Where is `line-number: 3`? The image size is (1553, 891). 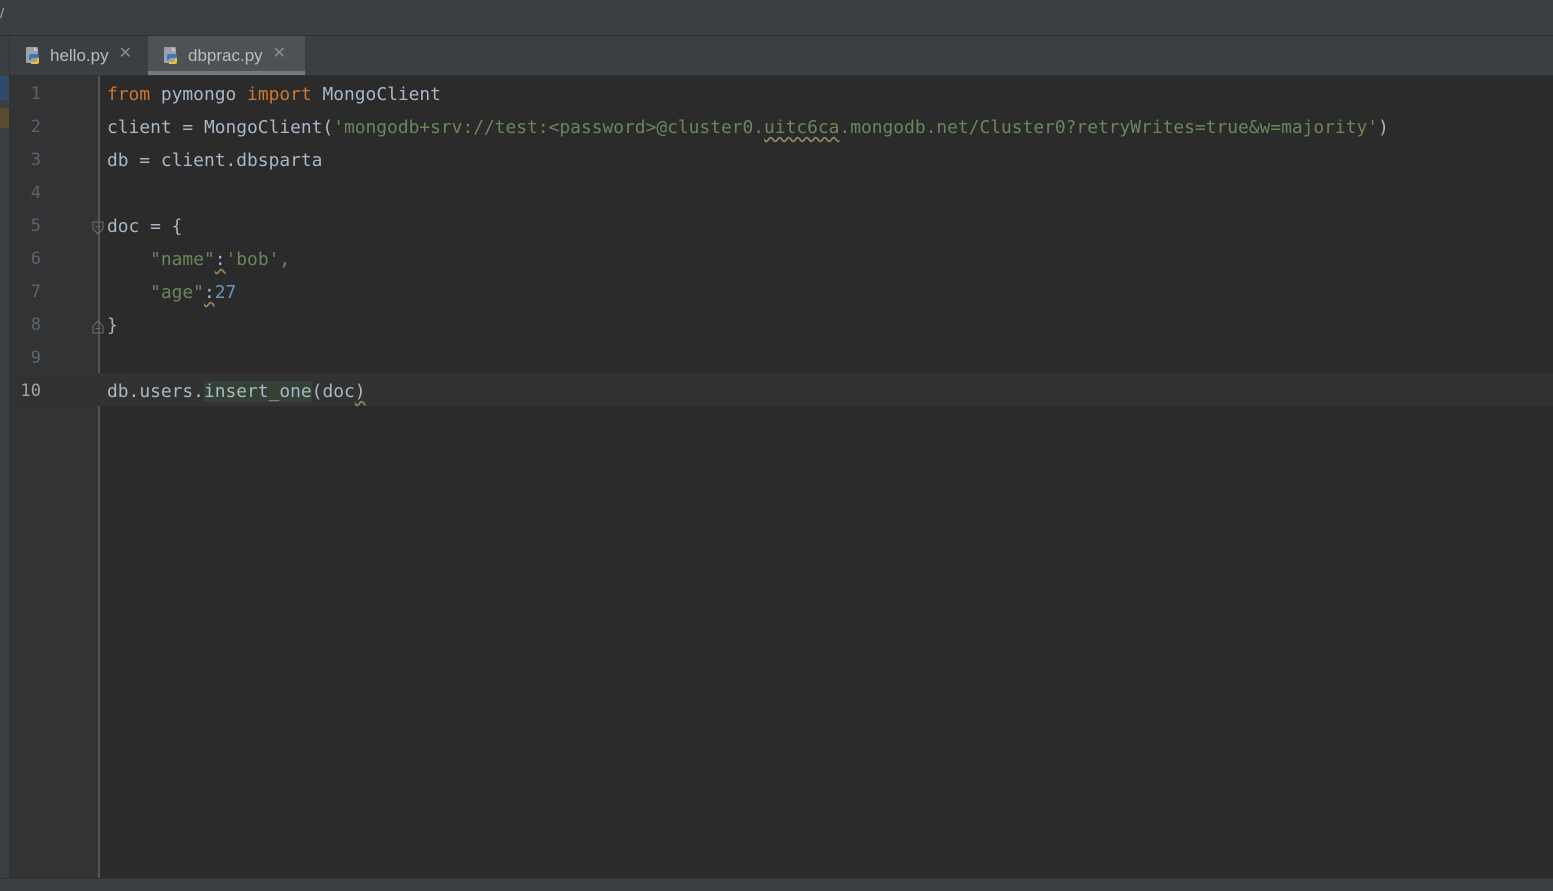
line-number: 3 is located at coordinates (35, 160).